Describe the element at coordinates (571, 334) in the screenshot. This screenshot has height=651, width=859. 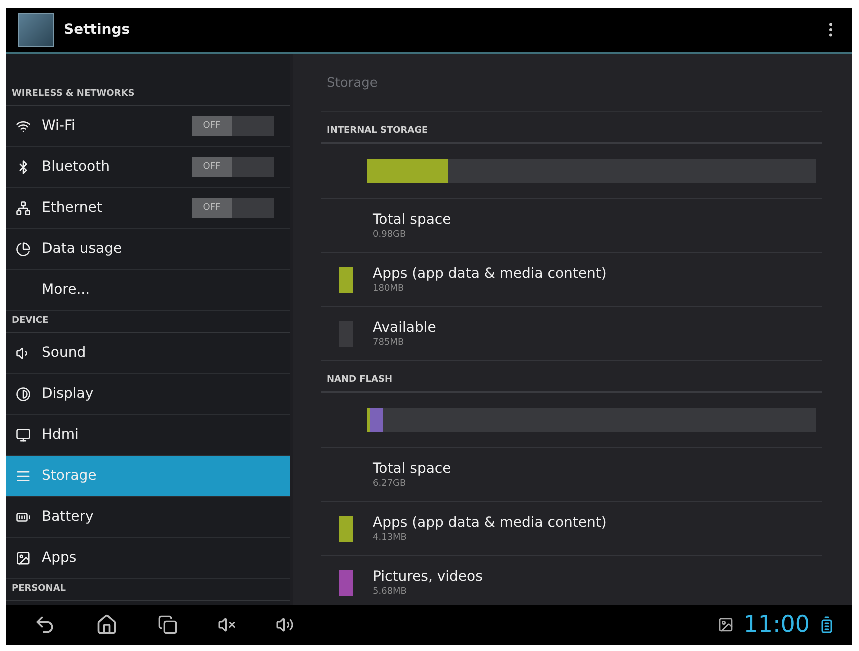
I see `storage-row: Available 785MB` at that location.